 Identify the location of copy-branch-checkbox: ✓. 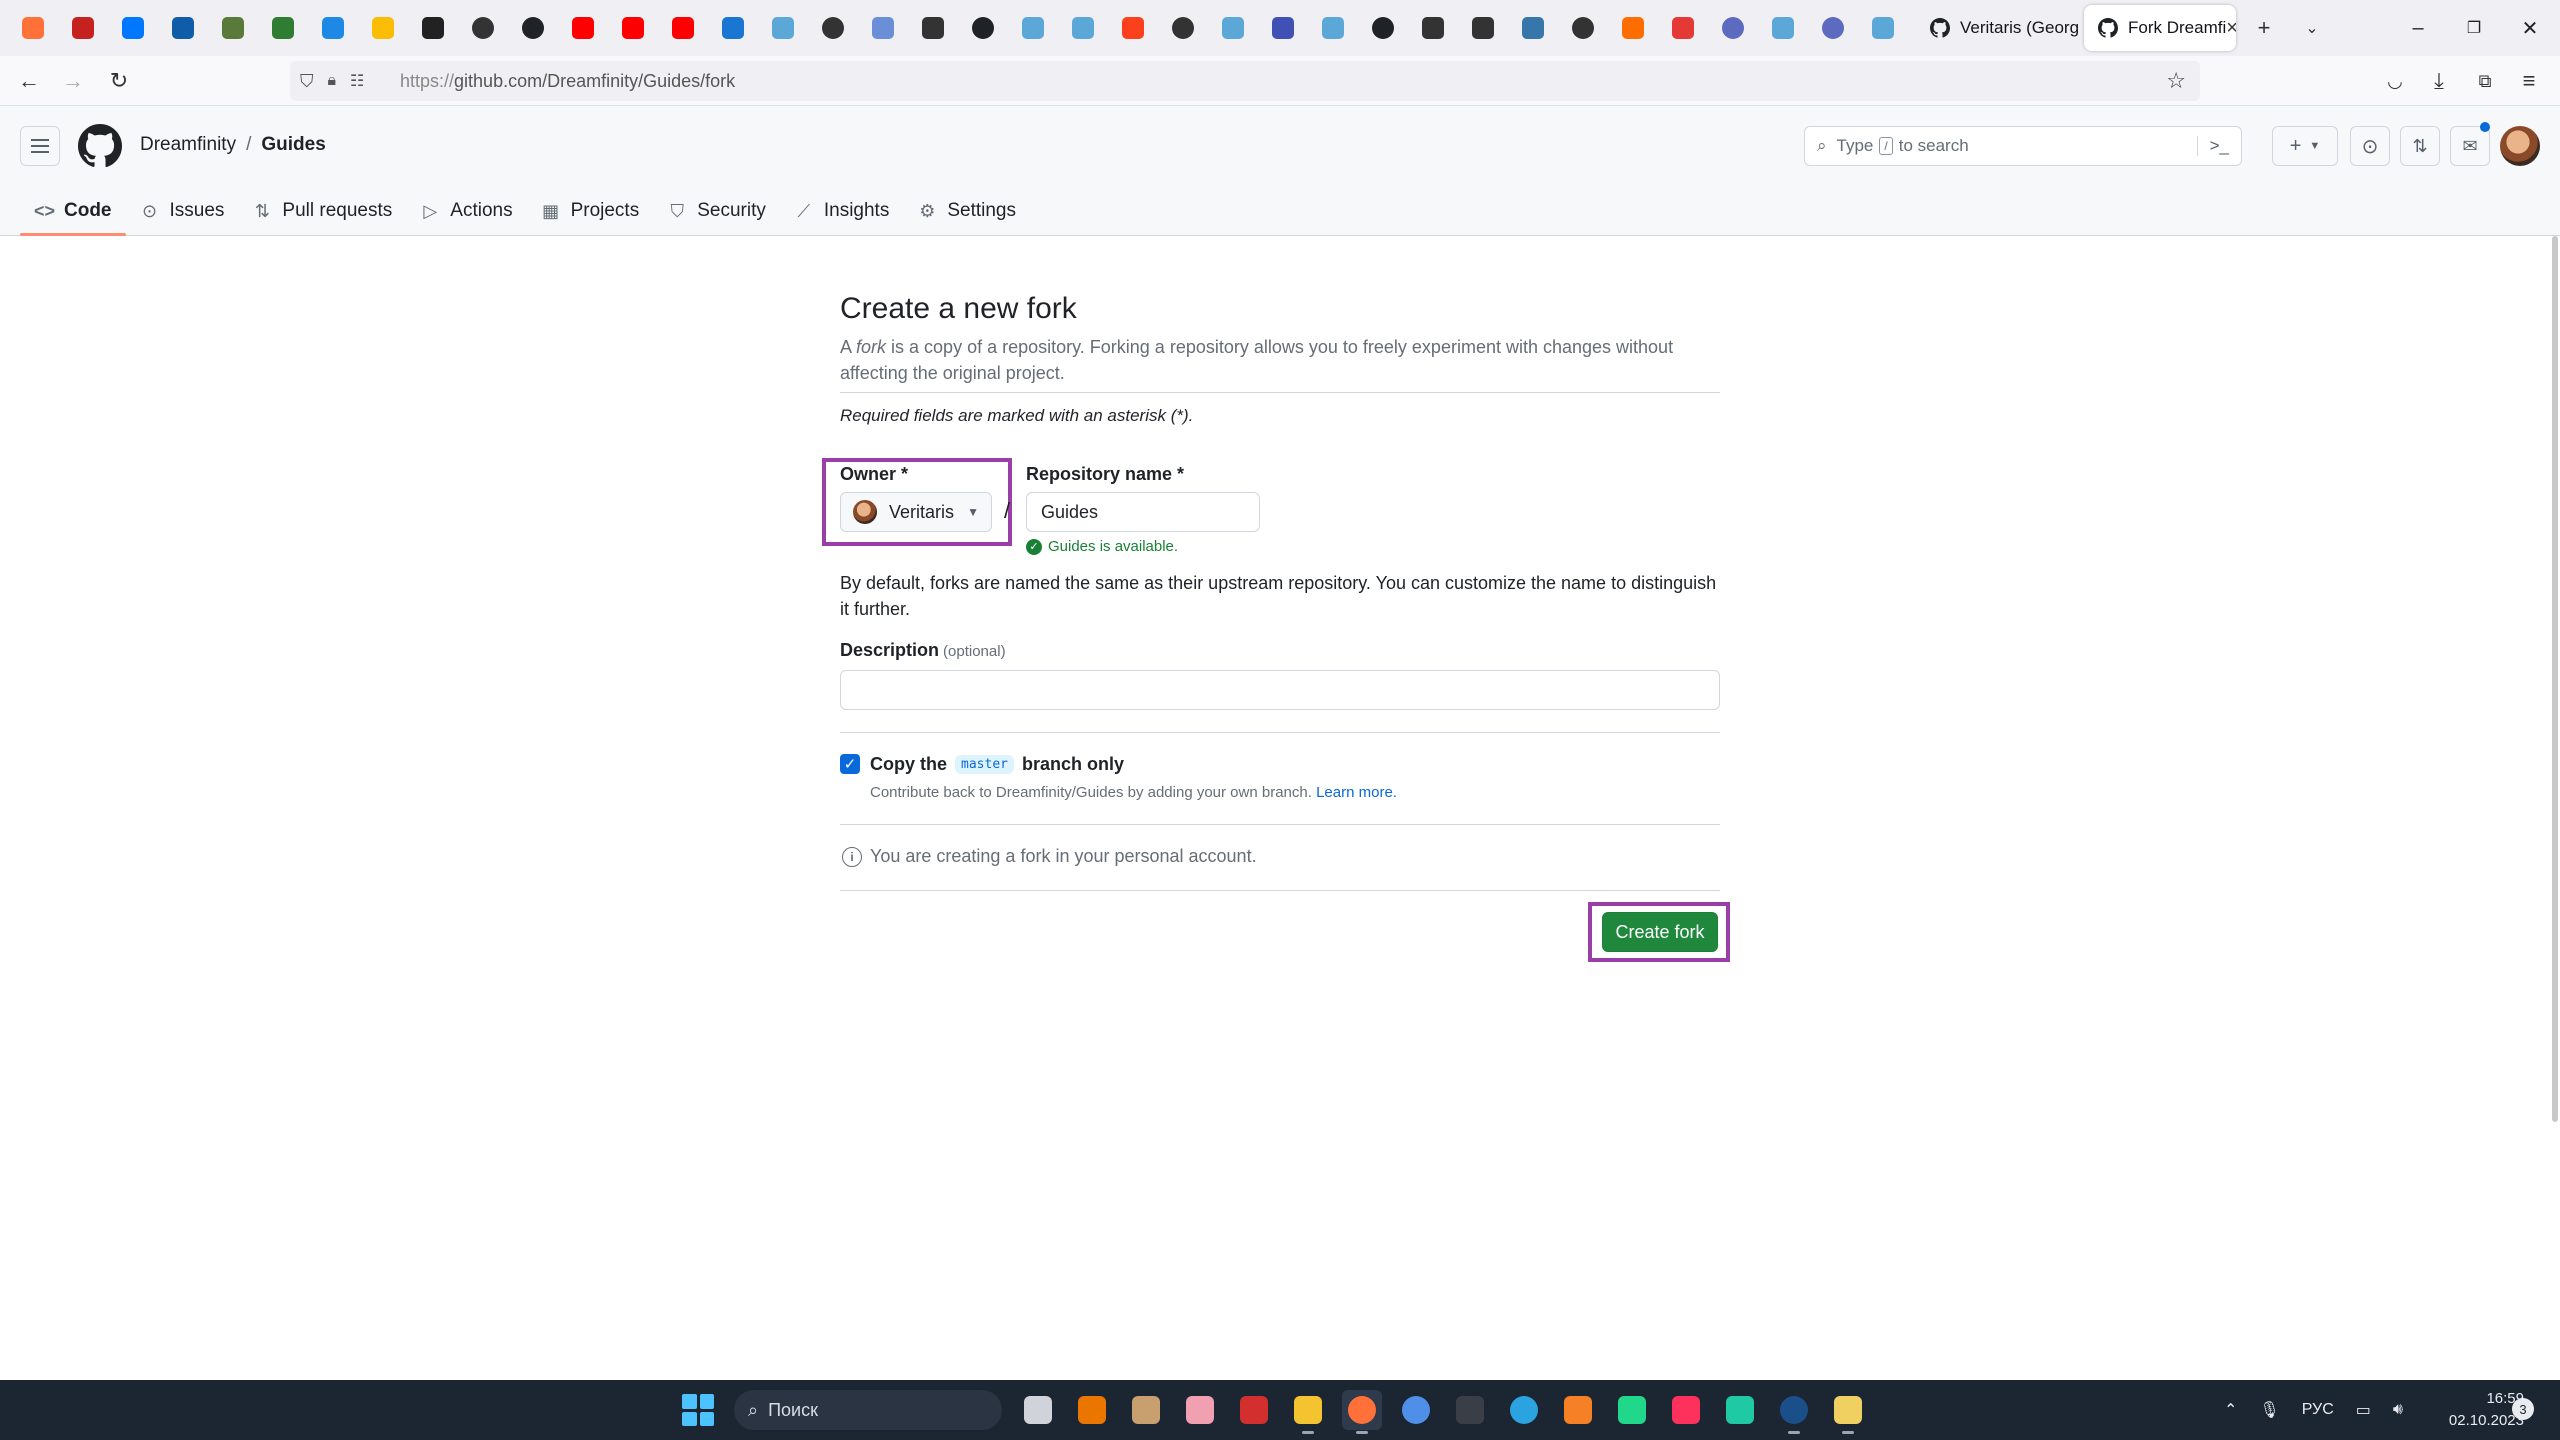
(850, 764).